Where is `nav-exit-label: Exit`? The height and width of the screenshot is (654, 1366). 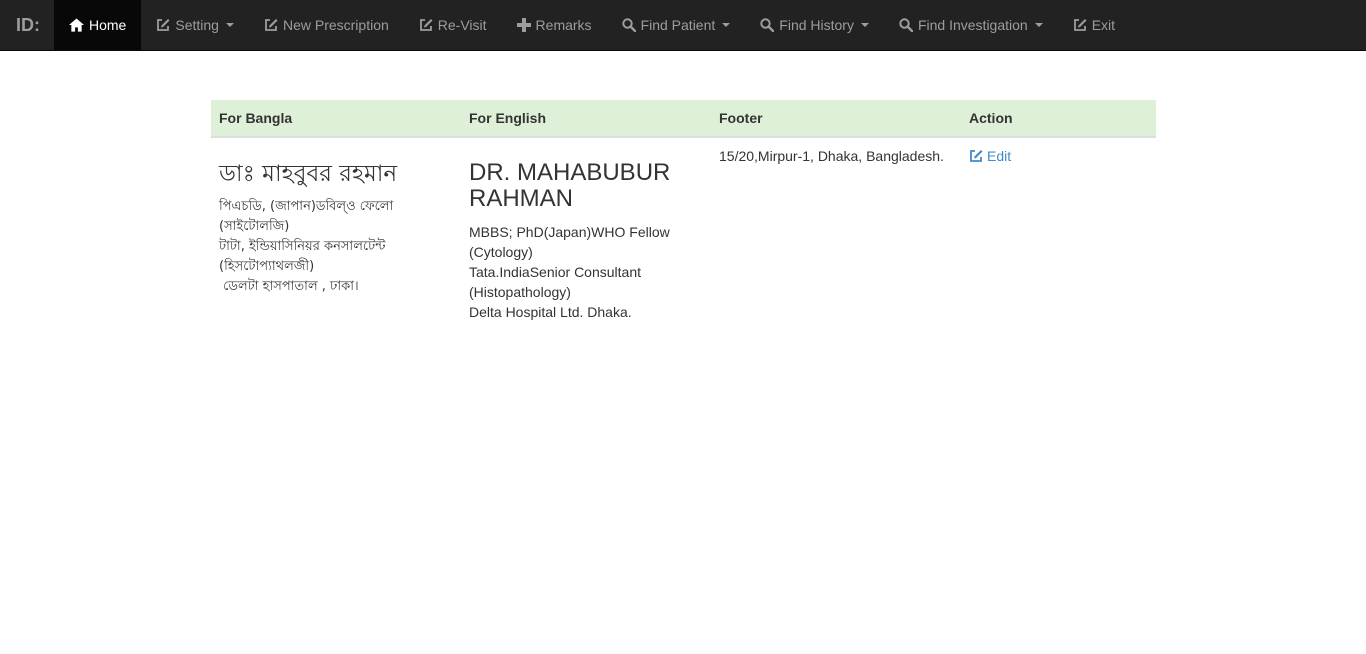
nav-exit-label: Exit is located at coordinates (1103, 25).